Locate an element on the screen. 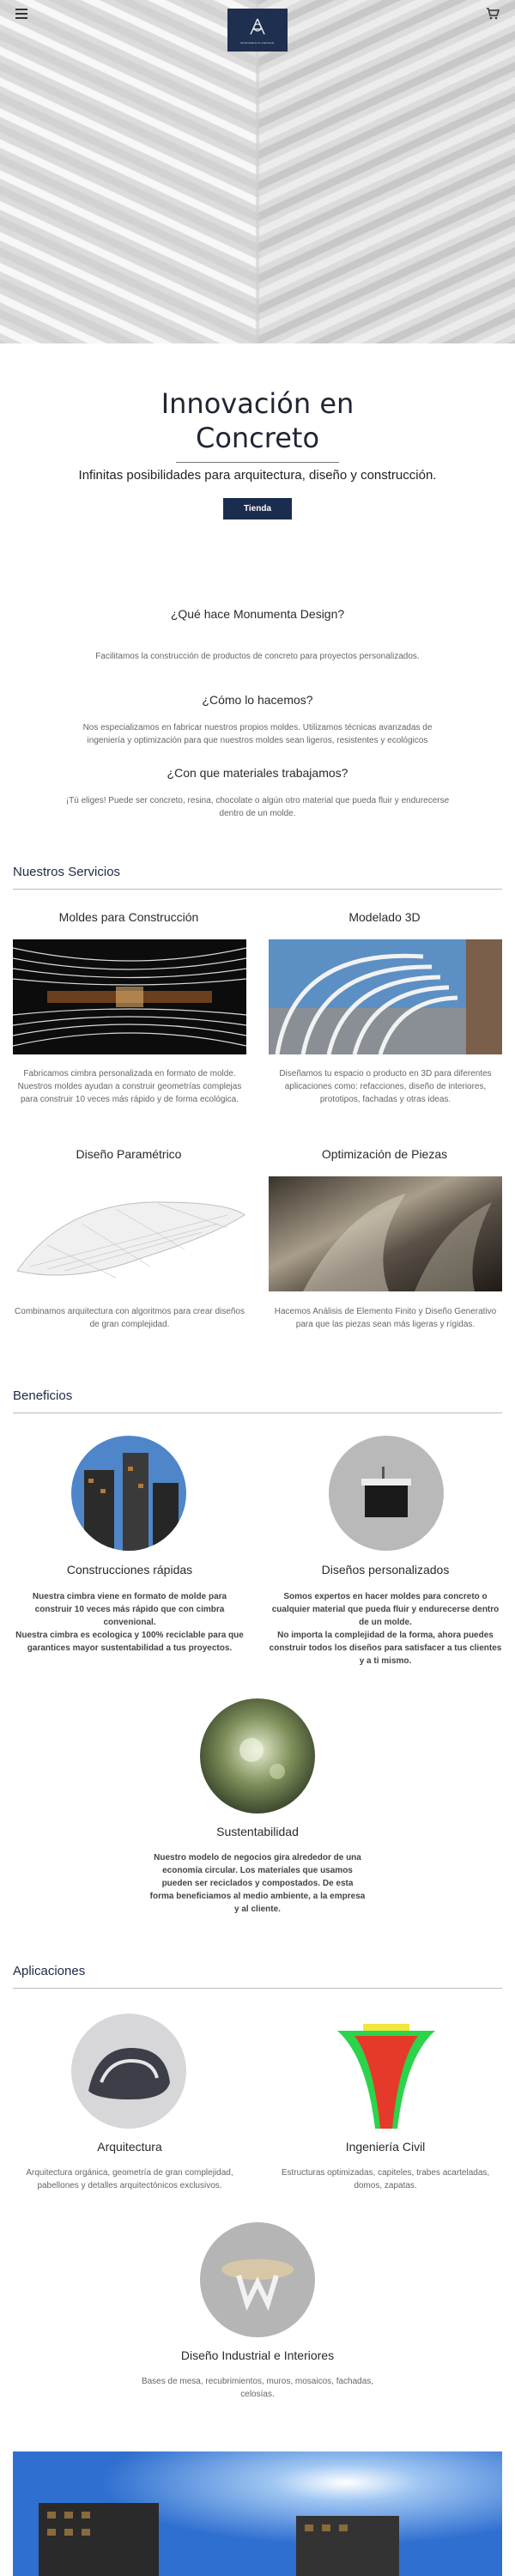  hamburger-menu-icon is located at coordinates (21, 14).